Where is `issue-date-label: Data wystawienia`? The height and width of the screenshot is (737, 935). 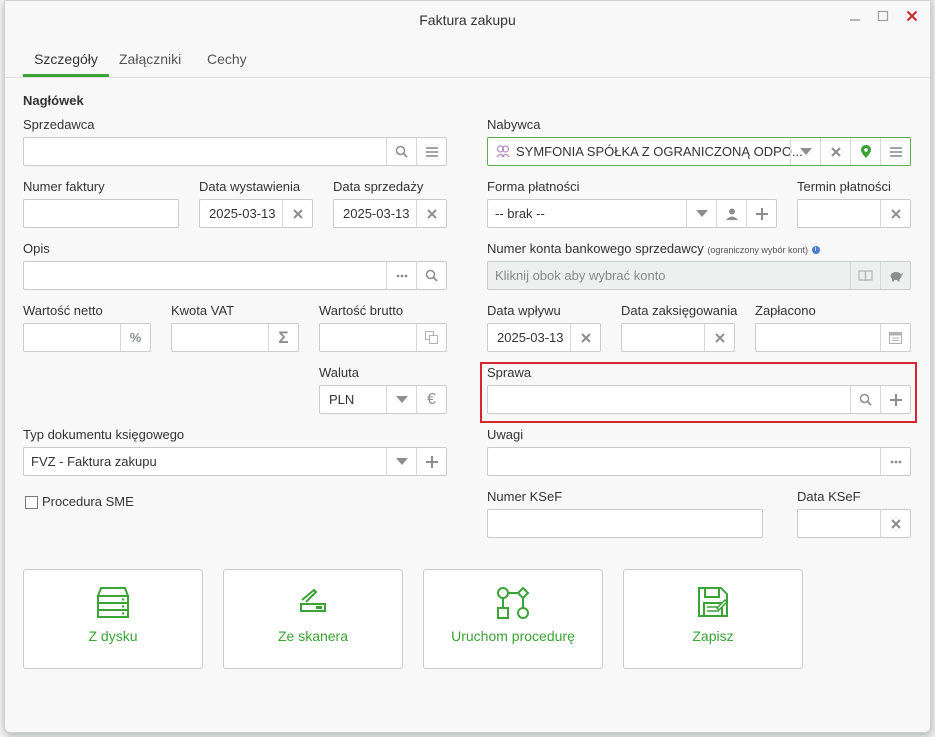
issue-date-label: Data wystawienia is located at coordinates (250, 186).